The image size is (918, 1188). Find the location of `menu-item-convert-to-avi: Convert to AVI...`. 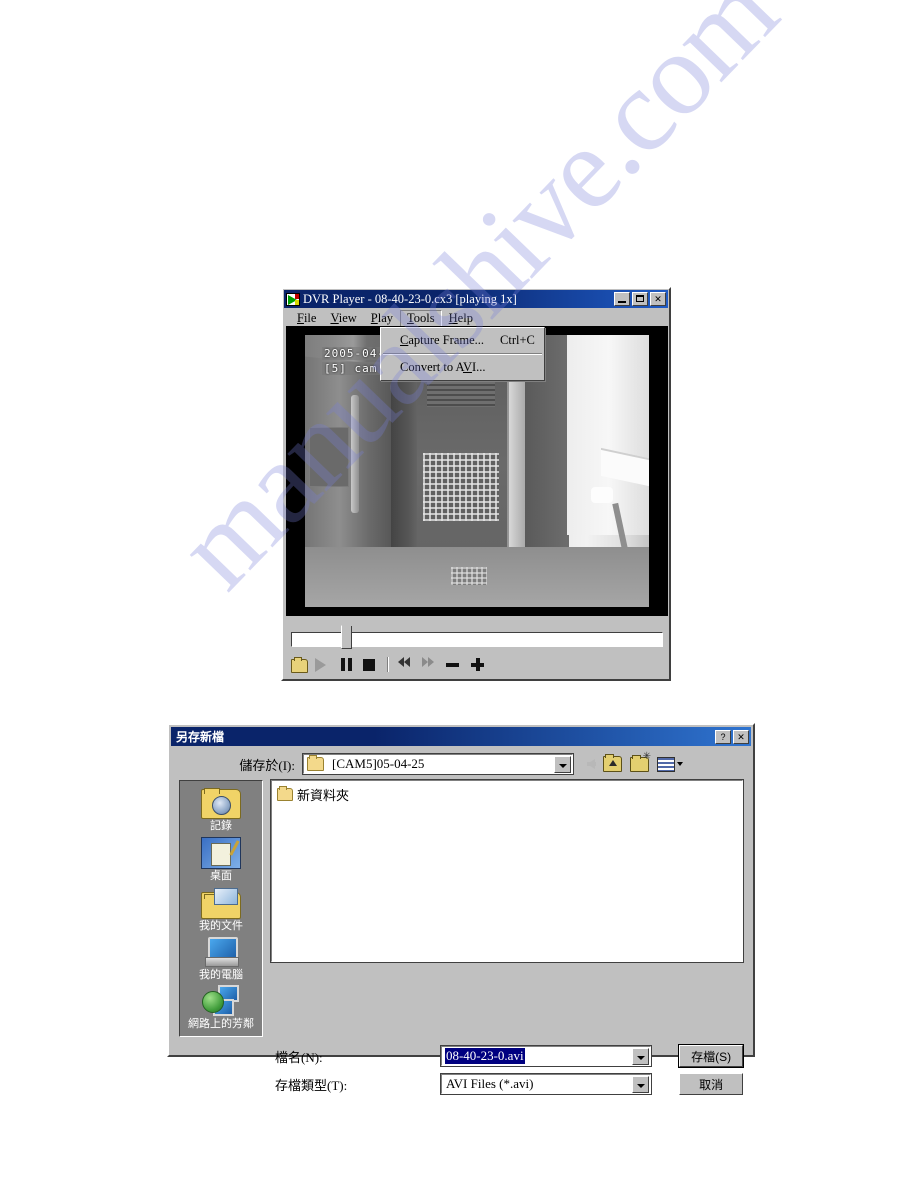

menu-item-convert-to-avi: Convert to AVI... is located at coordinates (462, 367).